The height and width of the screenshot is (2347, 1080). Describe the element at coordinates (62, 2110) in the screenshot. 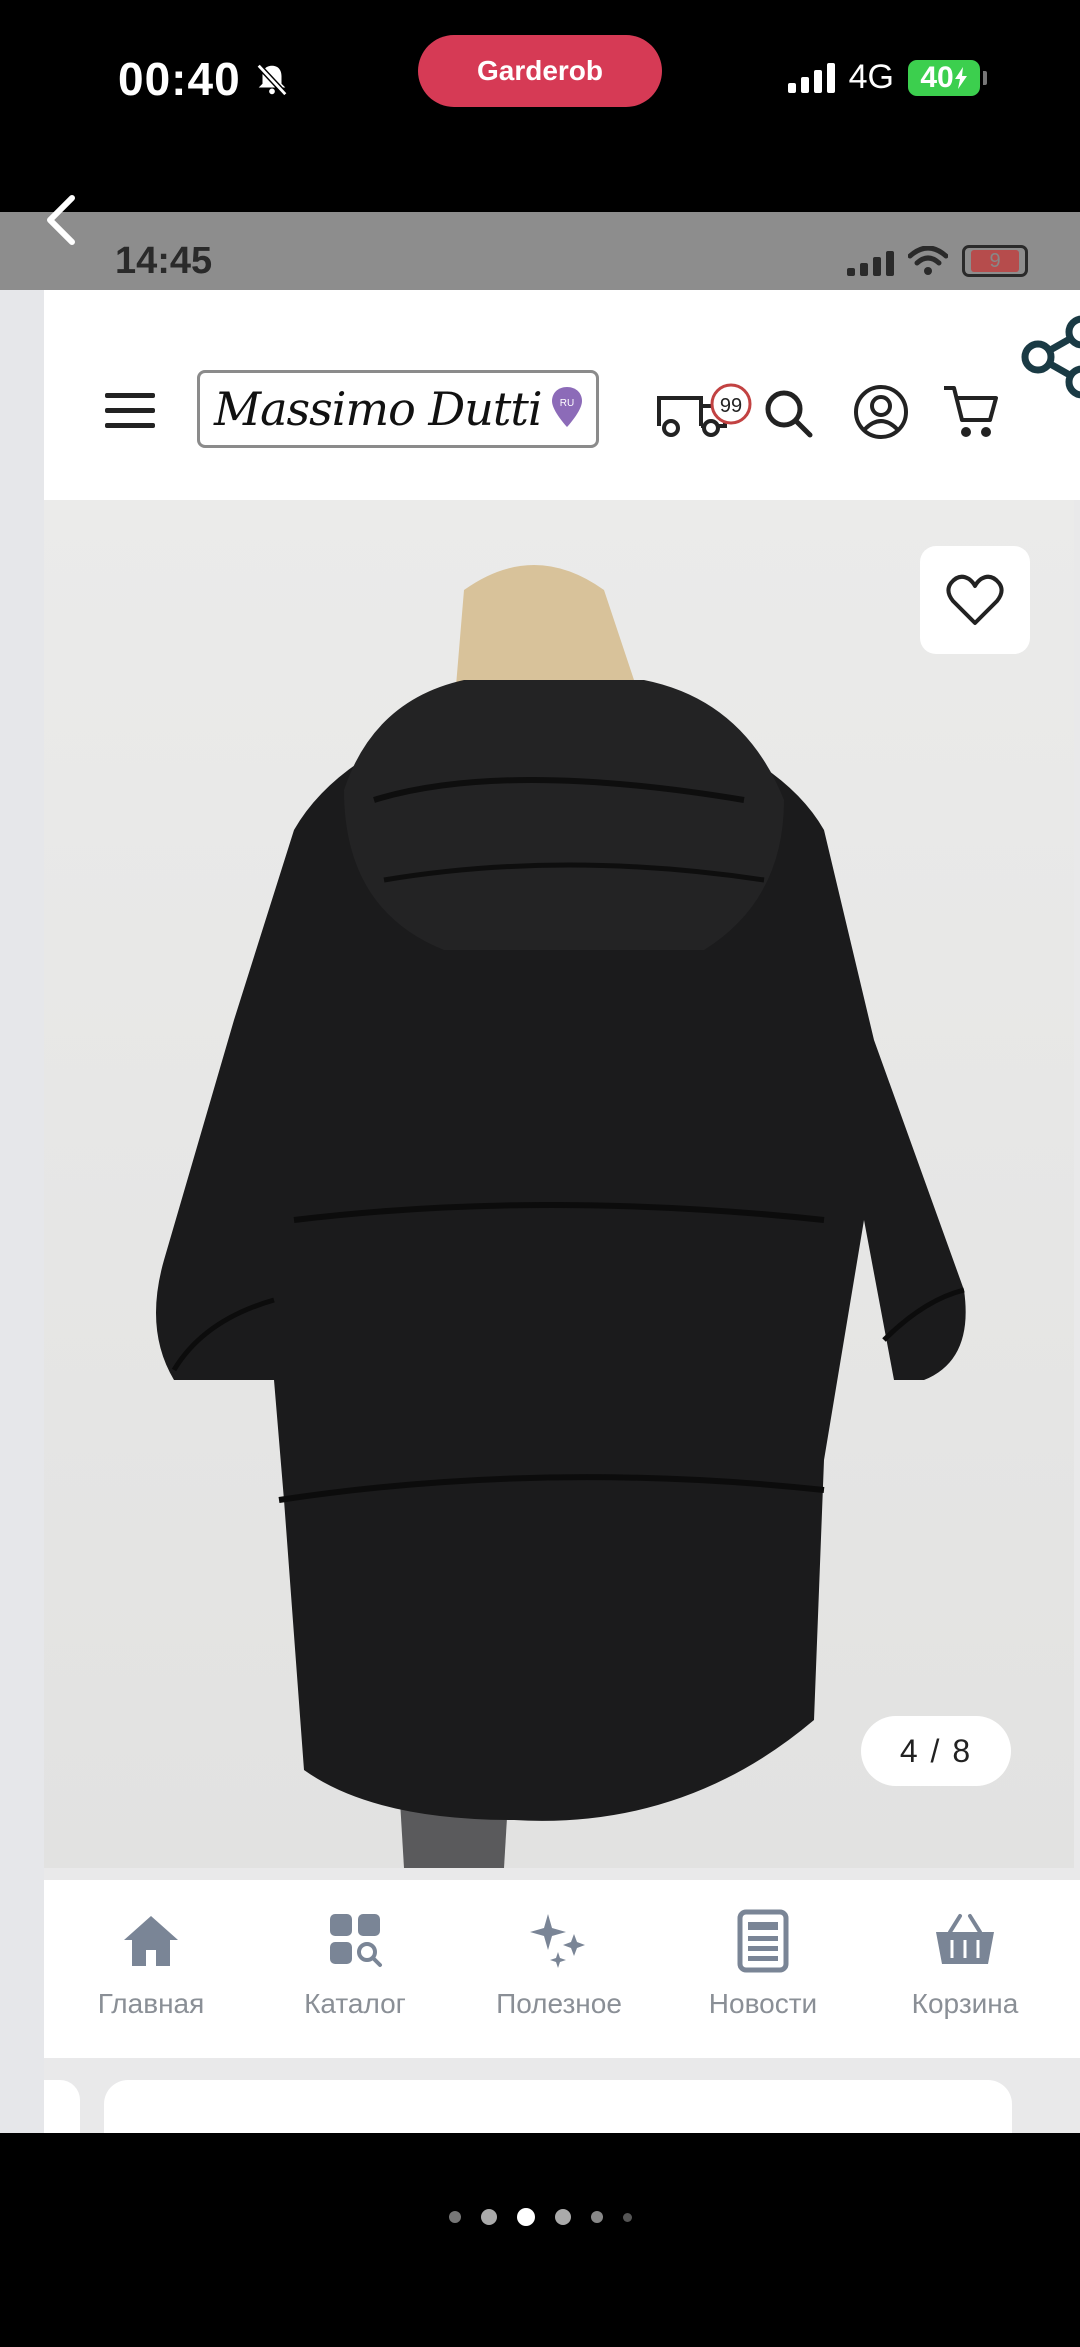

I see `side-card` at that location.